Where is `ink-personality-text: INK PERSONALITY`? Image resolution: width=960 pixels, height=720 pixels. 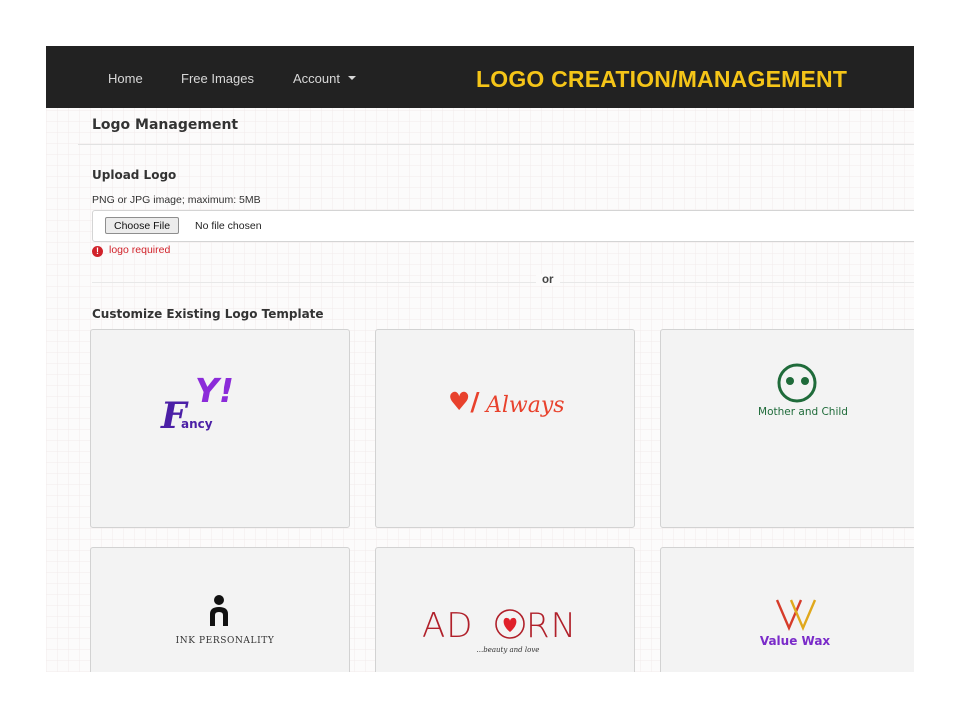 ink-personality-text: INK PERSONALITY is located at coordinates (225, 641).